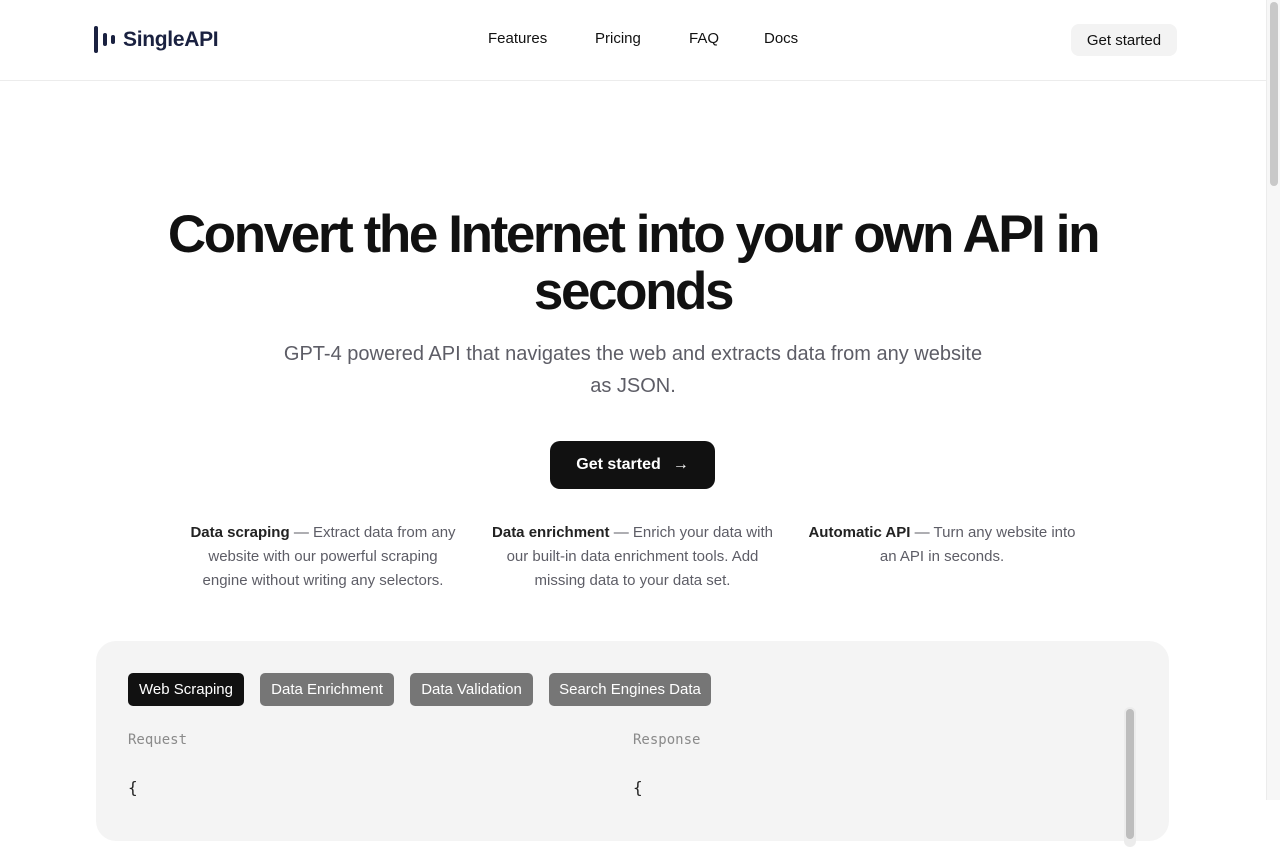  What do you see at coordinates (551, 532) in the screenshot?
I see `feature-title: Data enrichment` at bounding box center [551, 532].